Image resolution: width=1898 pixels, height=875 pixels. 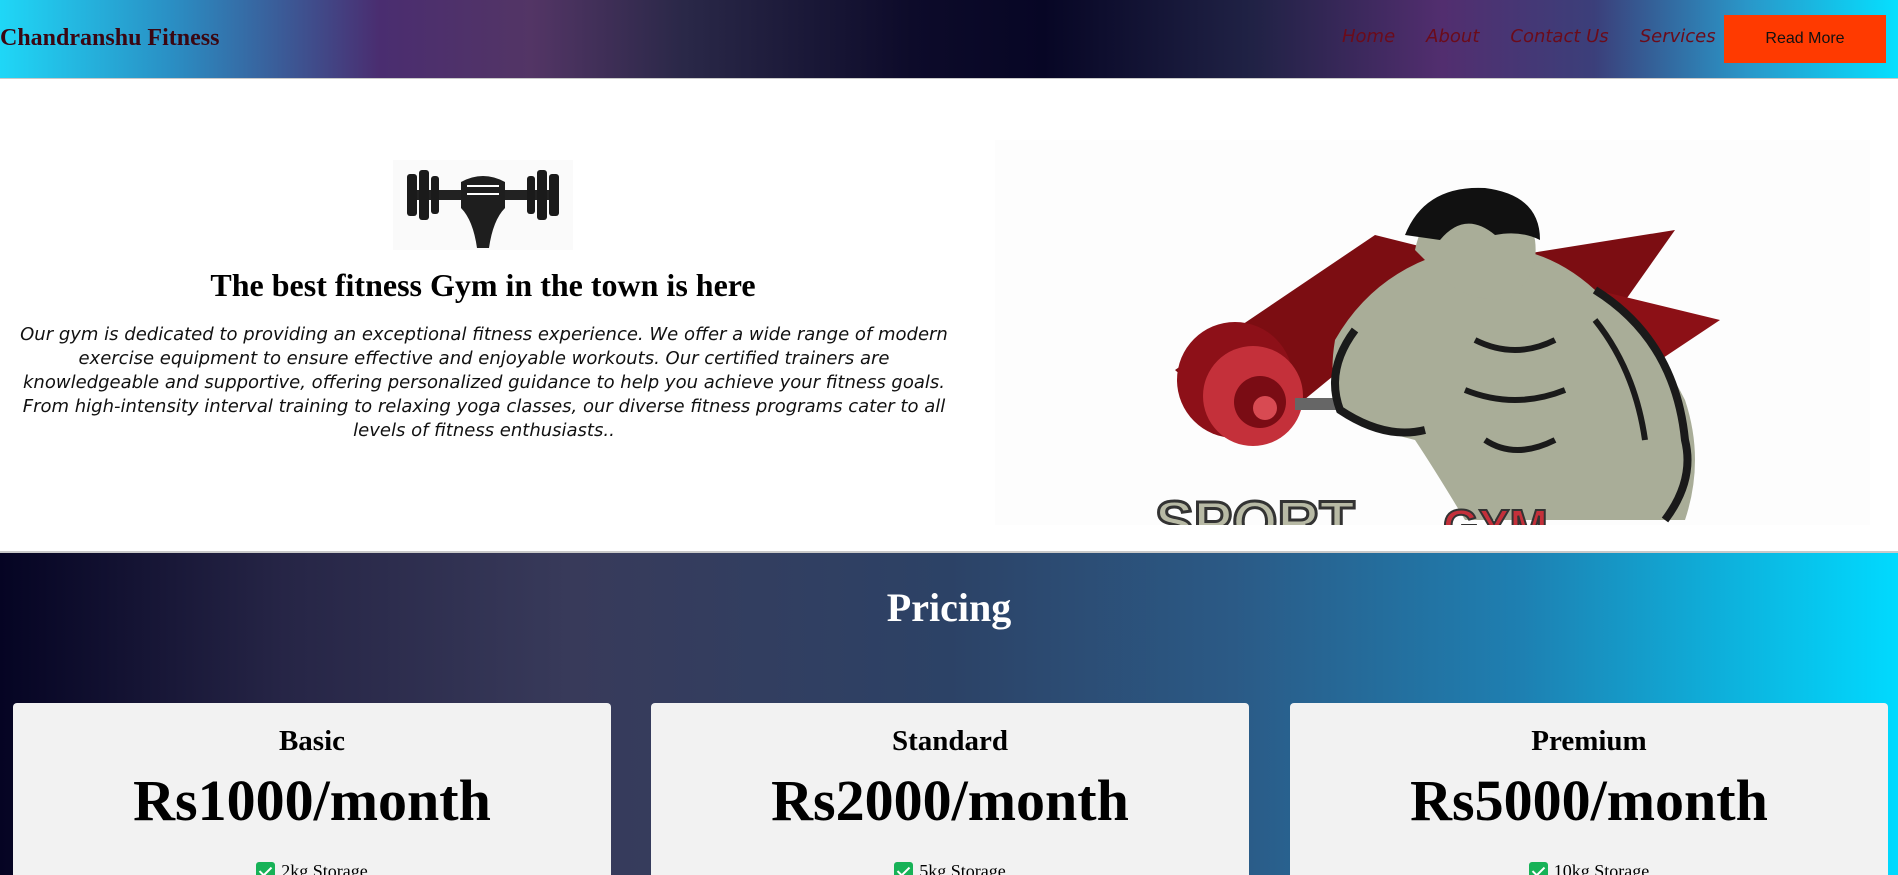 What do you see at coordinates (109, 38) in the screenshot?
I see `brand-name: Chandranshu Fitness` at bounding box center [109, 38].